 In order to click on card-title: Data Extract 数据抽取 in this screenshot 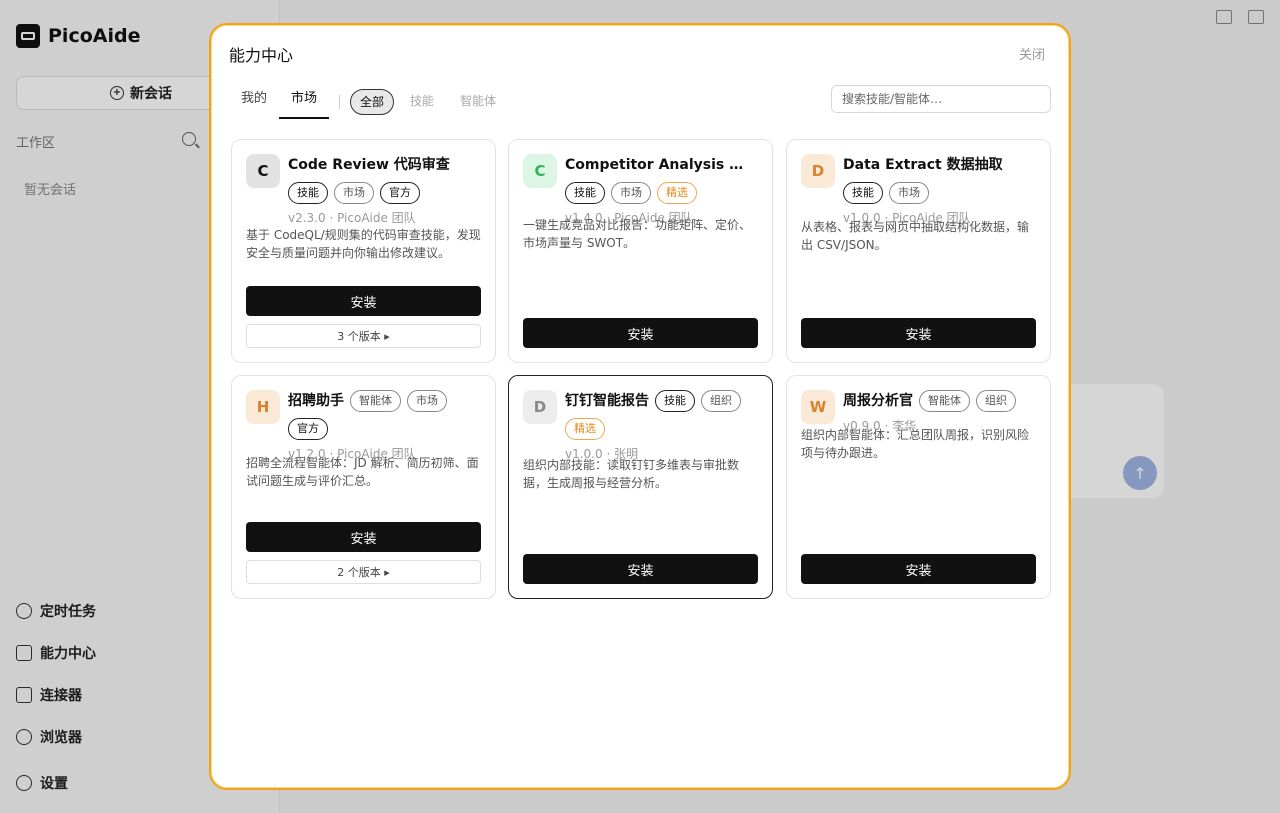, I will do `click(923, 165)`.